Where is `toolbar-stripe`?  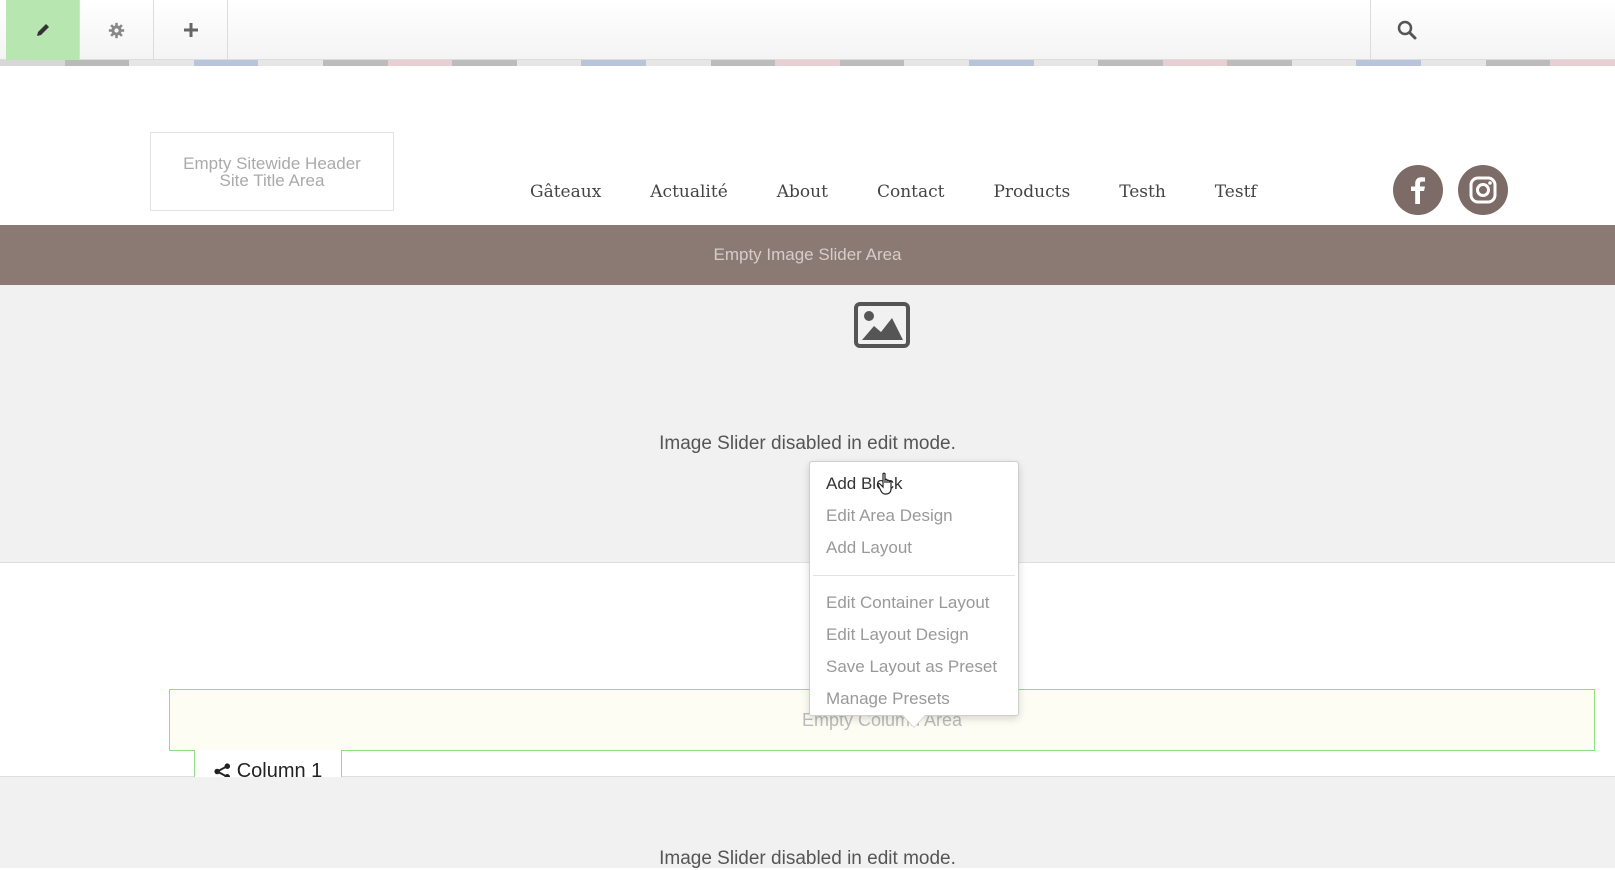 toolbar-stripe is located at coordinates (807, 63).